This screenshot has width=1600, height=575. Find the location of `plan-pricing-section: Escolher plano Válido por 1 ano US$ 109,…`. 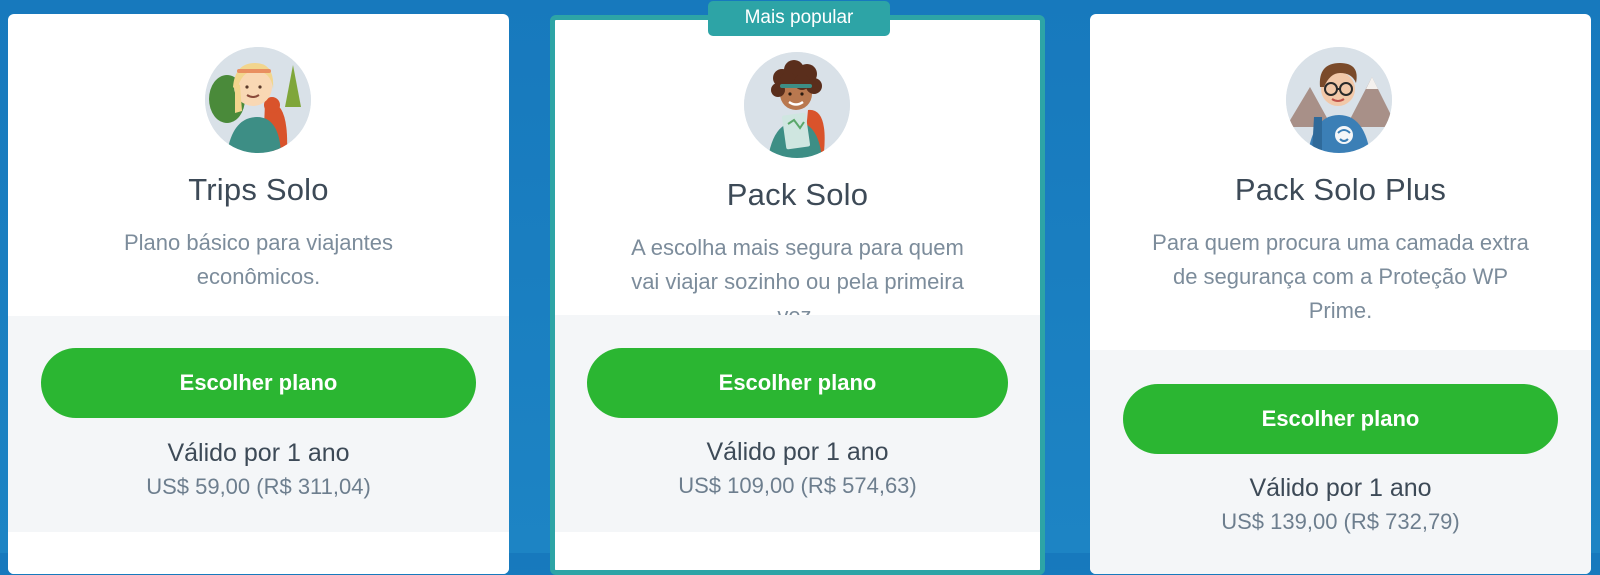

plan-pricing-section: Escolher plano Válido por 1 ano US$ 109,… is located at coordinates (797, 423).